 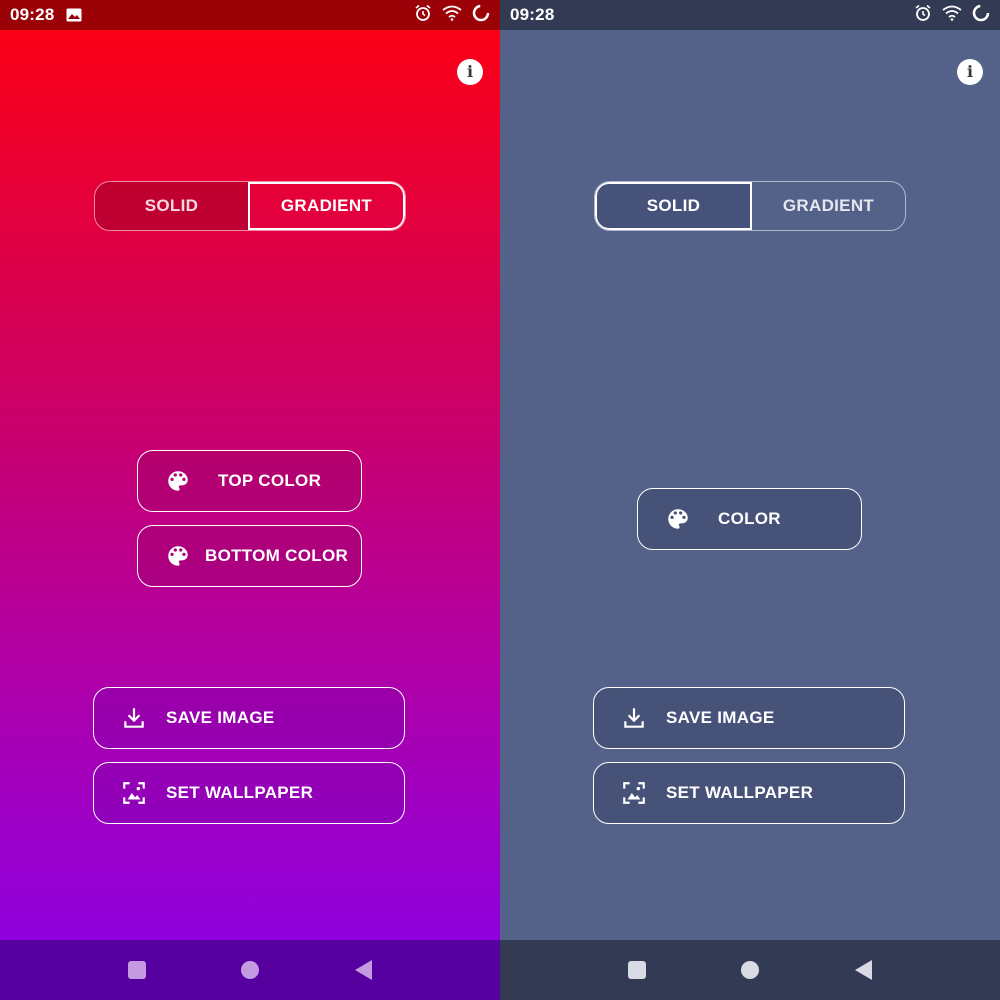 I want to click on top-color-button: TOP COLOR, so click(x=249, y=481).